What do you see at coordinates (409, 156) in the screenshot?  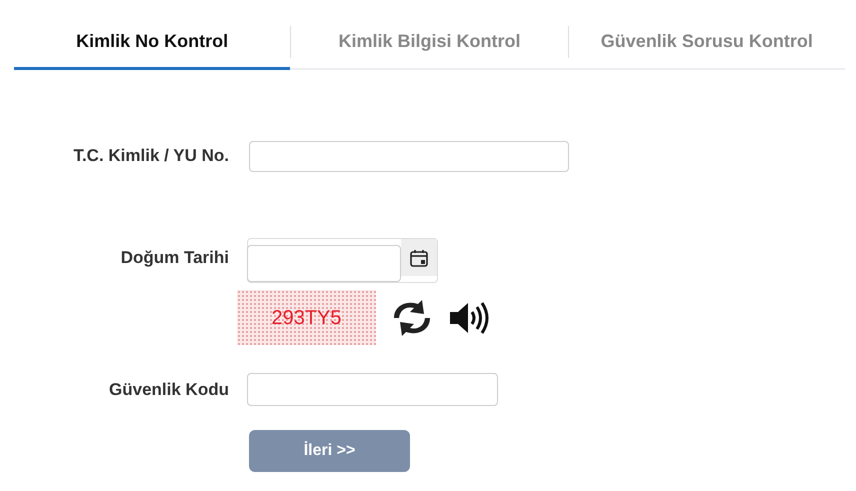 I see `id-number-field` at bounding box center [409, 156].